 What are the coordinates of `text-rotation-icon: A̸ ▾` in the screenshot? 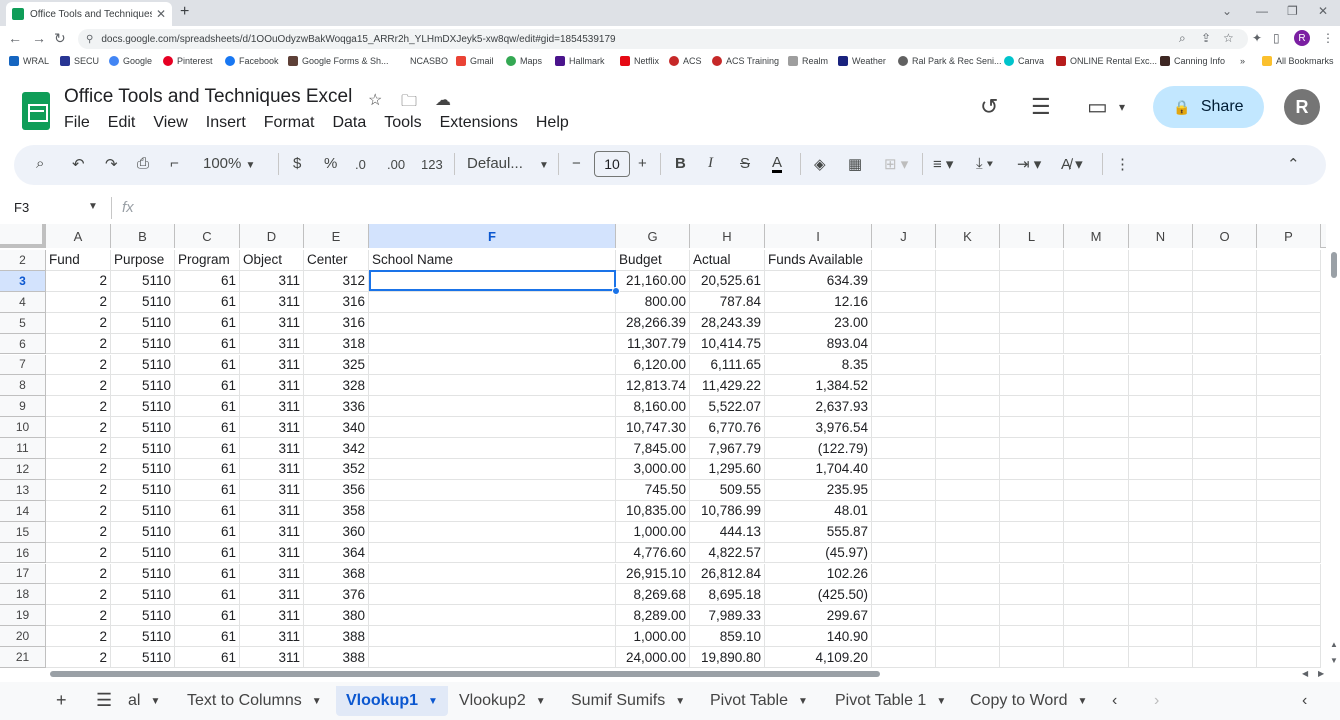 It's located at (1072, 164).